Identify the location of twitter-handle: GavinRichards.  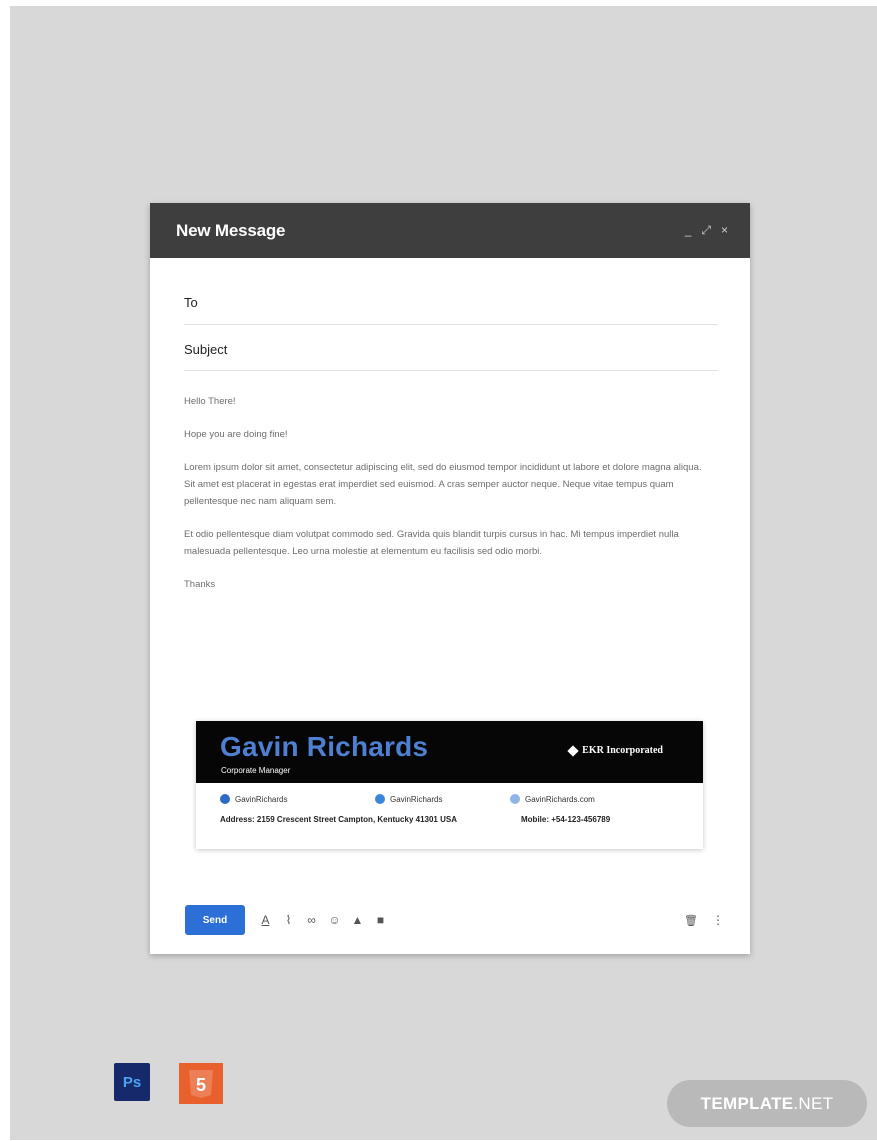
(416, 799).